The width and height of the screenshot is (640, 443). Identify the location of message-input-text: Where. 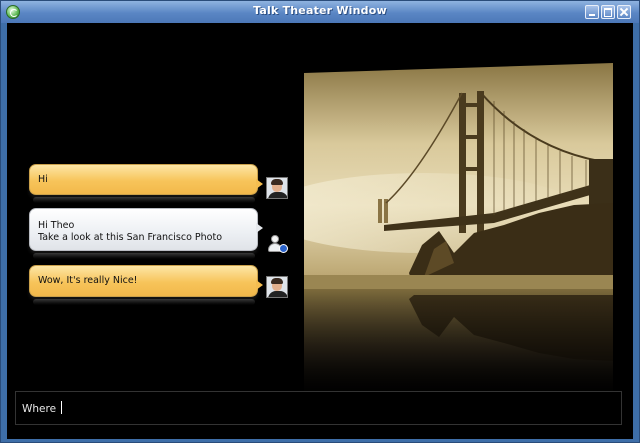
(42, 408).